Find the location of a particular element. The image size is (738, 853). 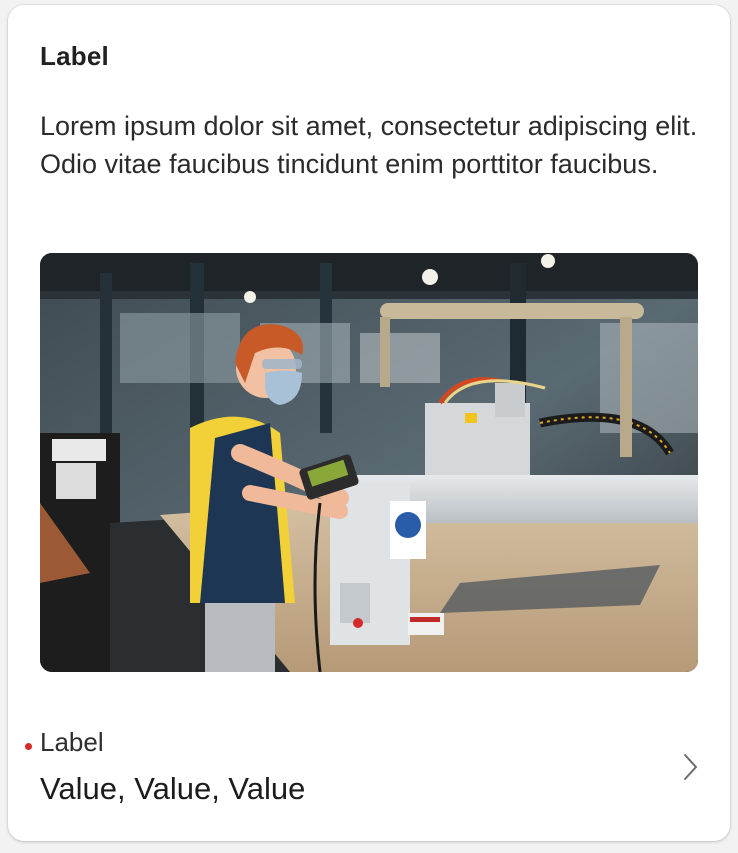

chevron-right-icon is located at coordinates (690, 767).